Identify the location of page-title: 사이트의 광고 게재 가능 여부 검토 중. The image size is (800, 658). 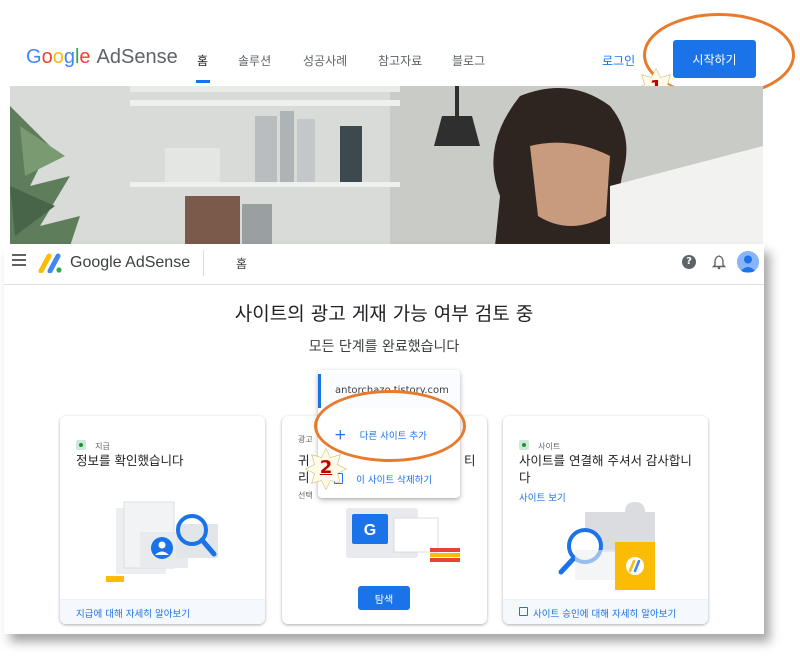
(384, 314).